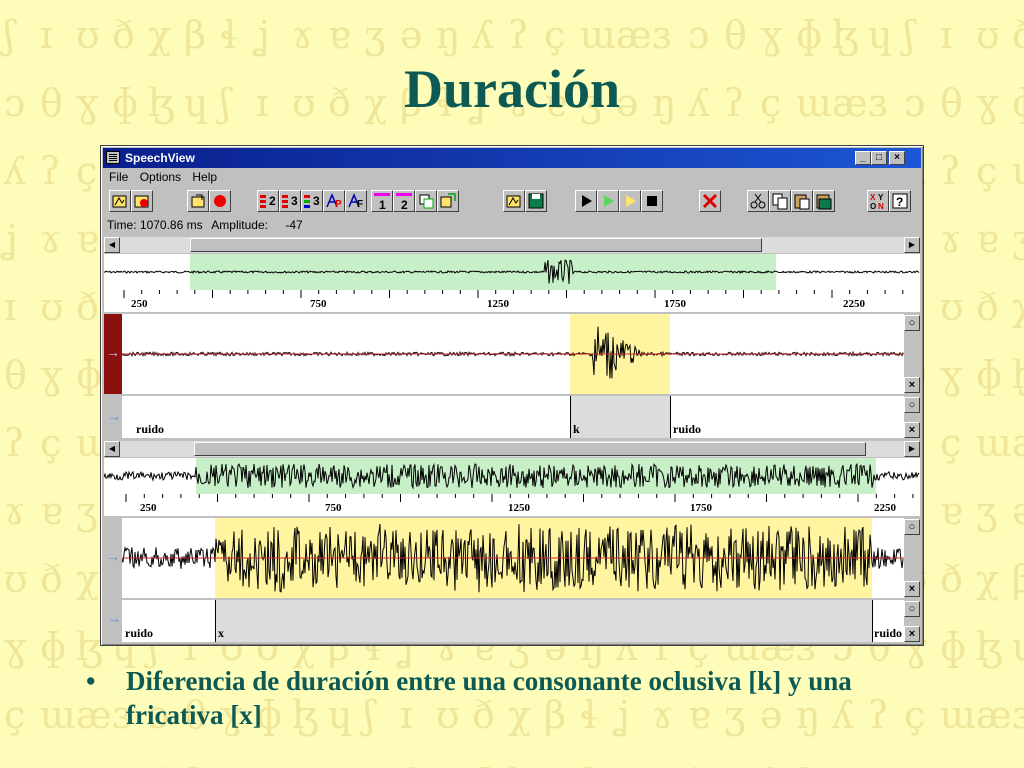 This screenshot has width=1024, height=768. What do you see at coordinates (521, 301) in the screenshot?
I see `upper-time-axis: 250 750 1250 1750 2250` at bounding box center [521, 301].